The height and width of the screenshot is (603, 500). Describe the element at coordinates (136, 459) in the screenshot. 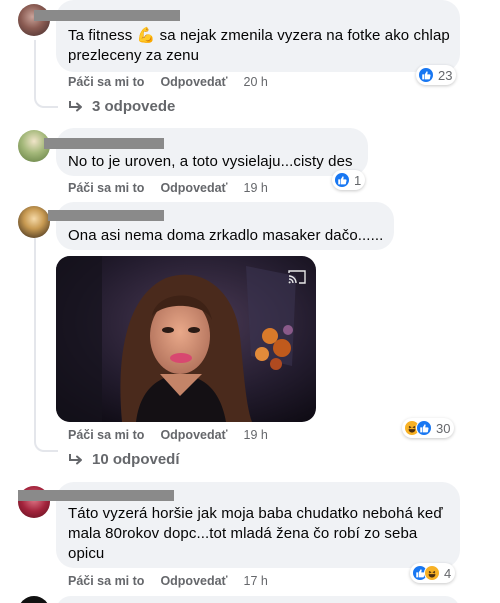

I see `replies-count-label: 10 odpovedí` at that location.